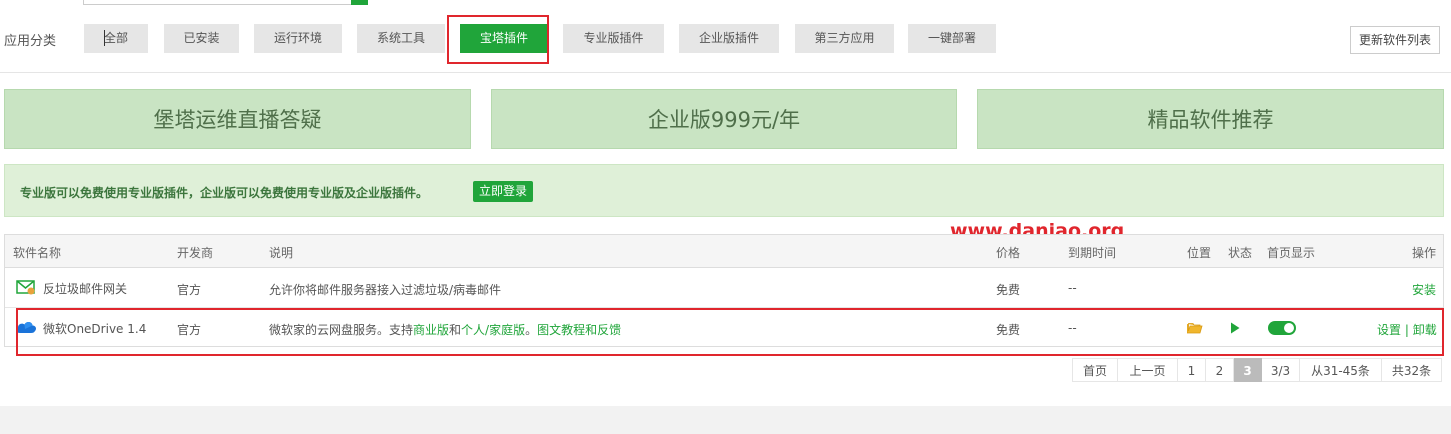 The width and height of the screenshot is (1451, 434). Describe the element at coordinates (725, 72) in the screenshot. I see `divider` at that location.